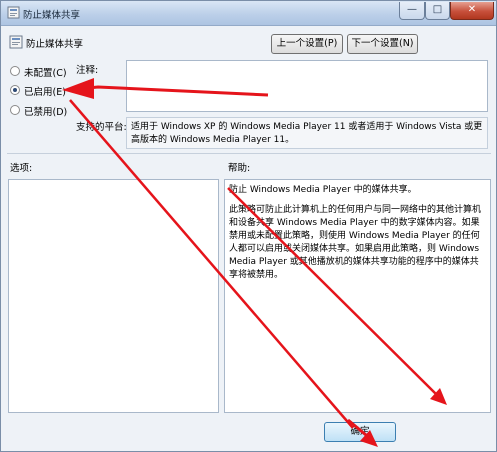 Image resolution: width=497 pixels, height=452 pixels. I want to click on radio-label: 未配置(C), so click(45, 73).